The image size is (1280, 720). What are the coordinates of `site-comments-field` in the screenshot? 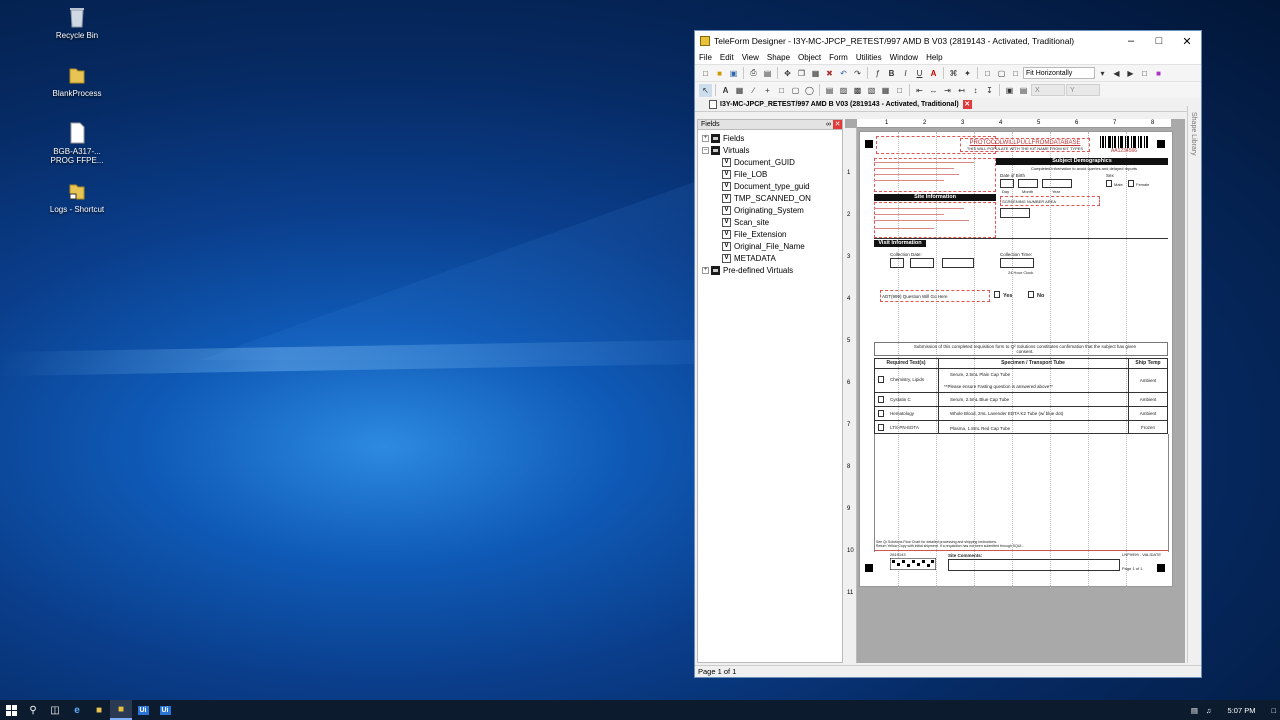 It's located at (1034, 565).